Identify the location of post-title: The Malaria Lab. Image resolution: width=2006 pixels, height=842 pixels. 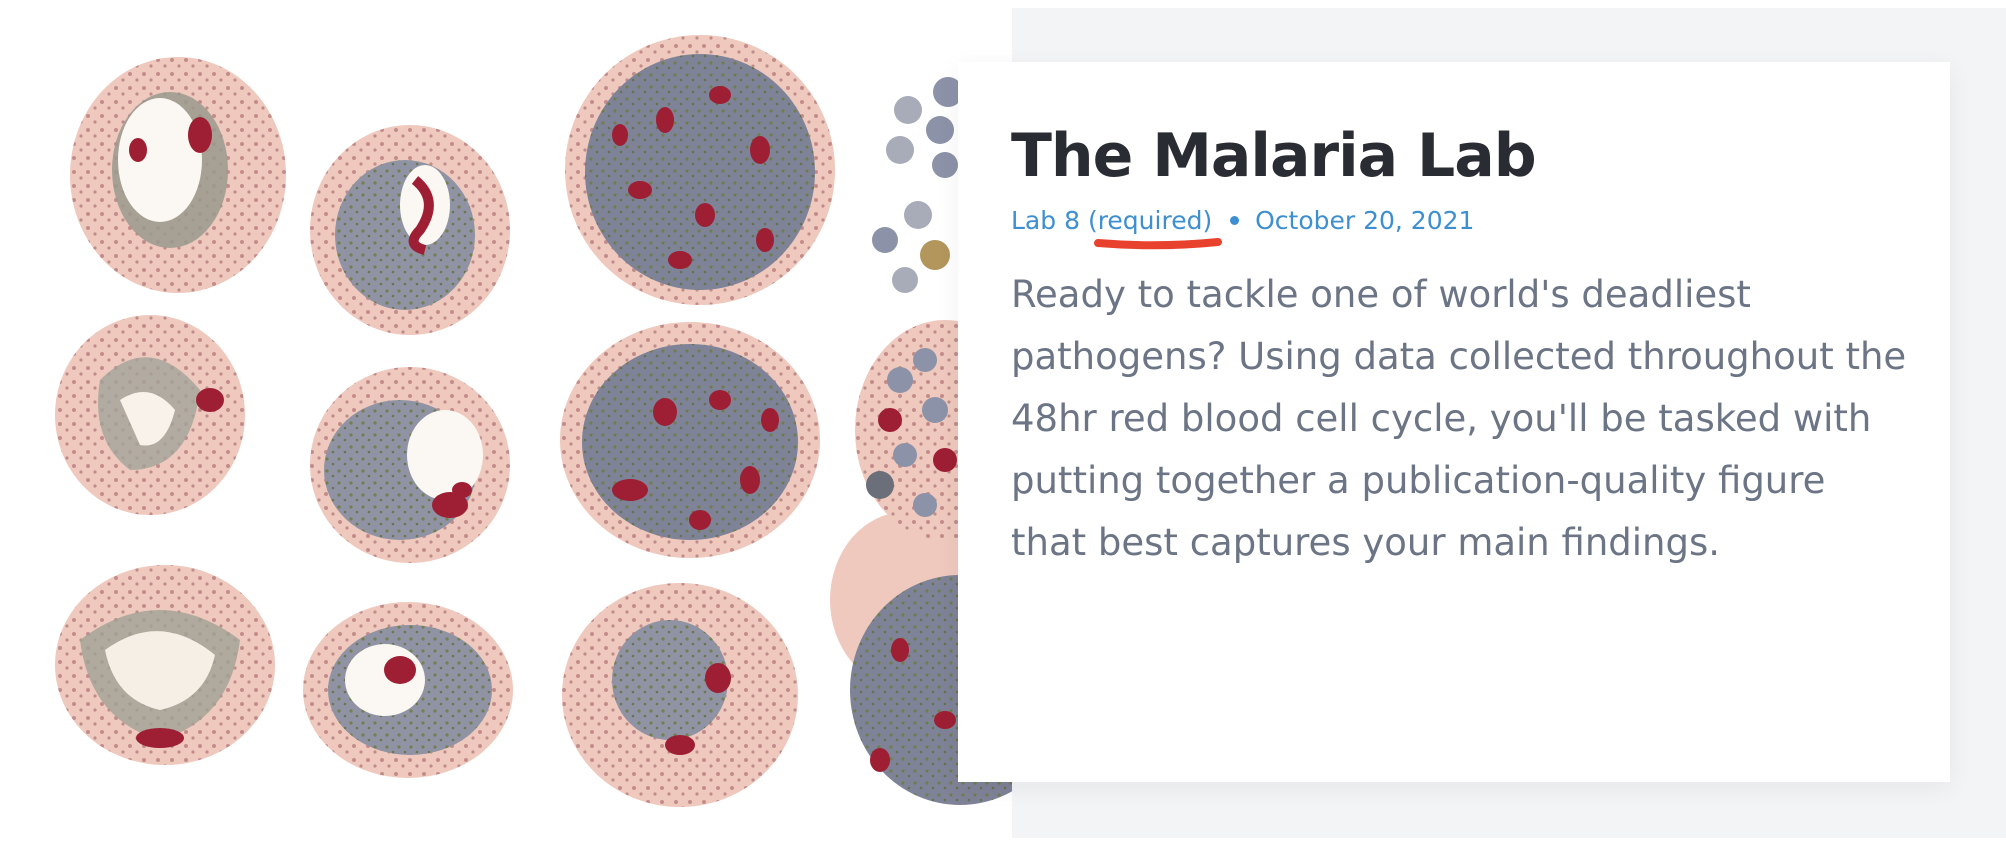
(1461, 156).